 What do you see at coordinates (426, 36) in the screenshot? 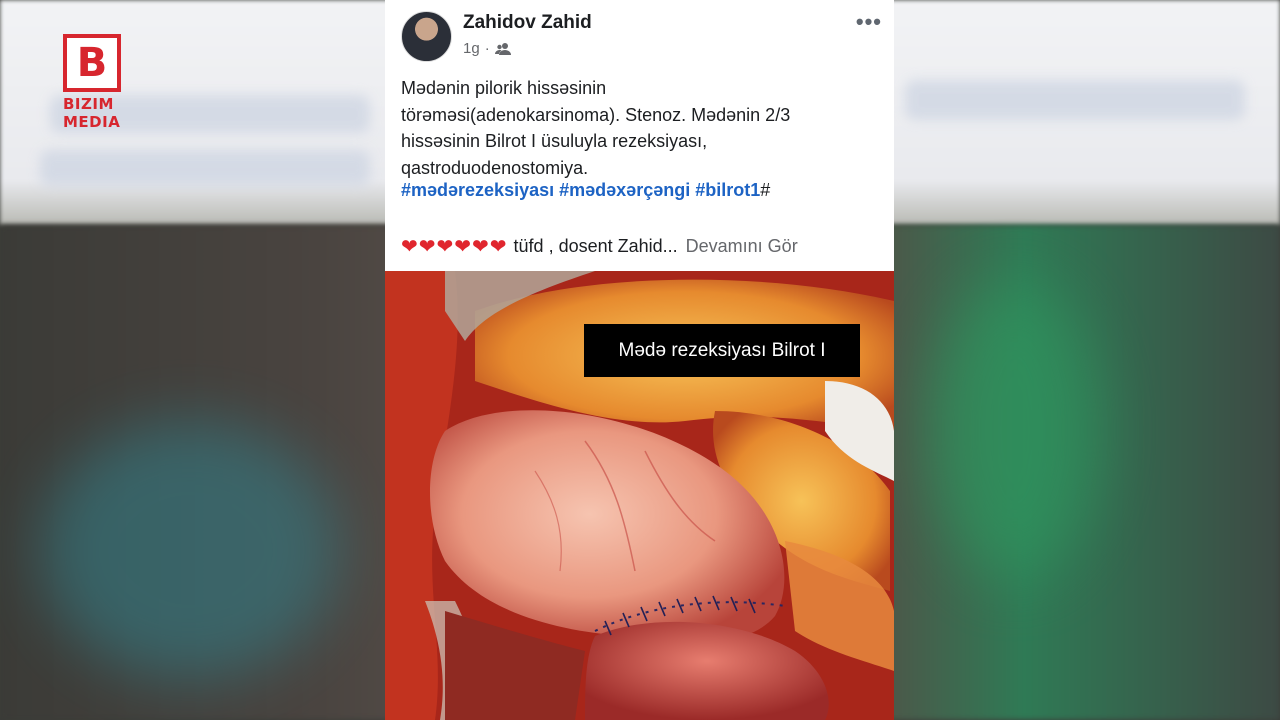
I see `avatar` at bounding box center [426, 36].